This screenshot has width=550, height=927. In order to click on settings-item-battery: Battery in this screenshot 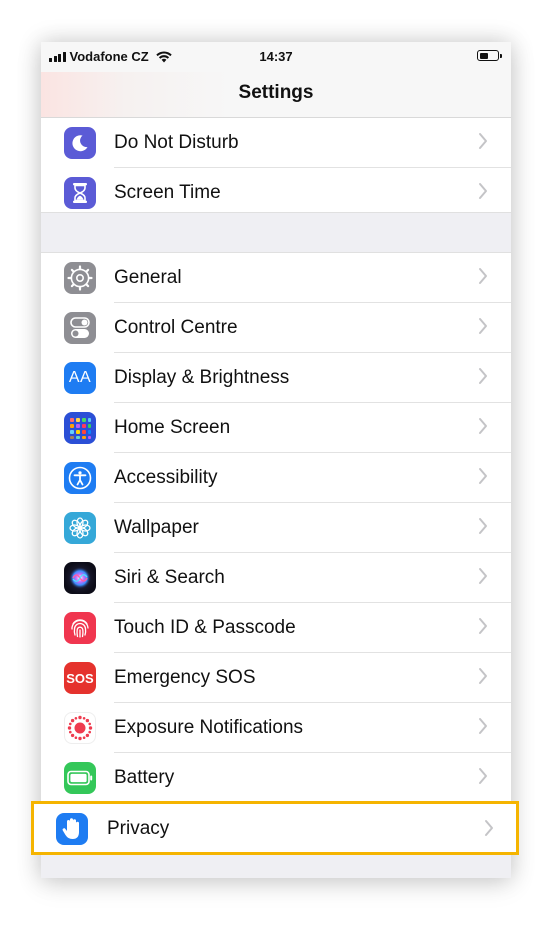, I will do `click(276, 778)`.